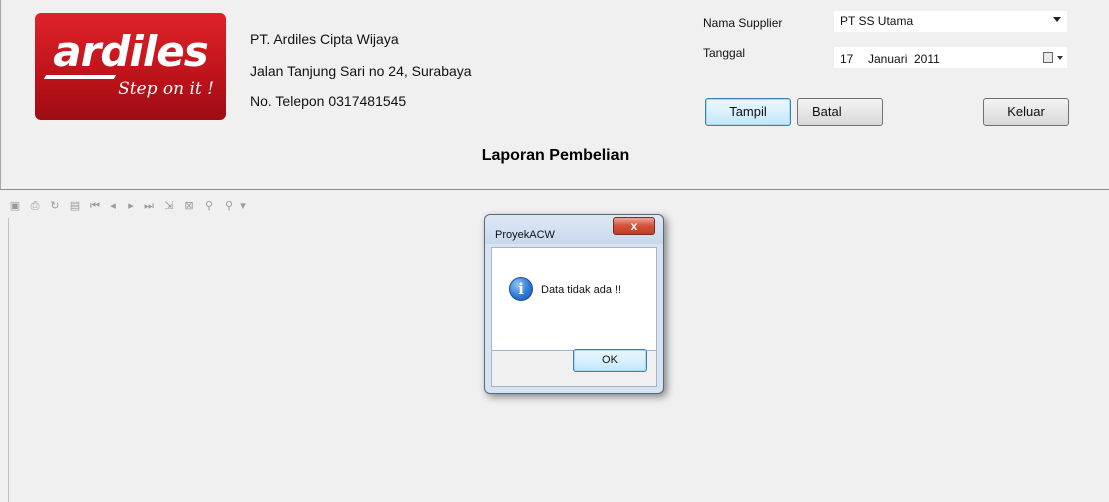 The image size is (1109, 502). Describe the element at coordinates (149, 206) in the screenshot. I see `last-page-icon: ⏭` at that location.